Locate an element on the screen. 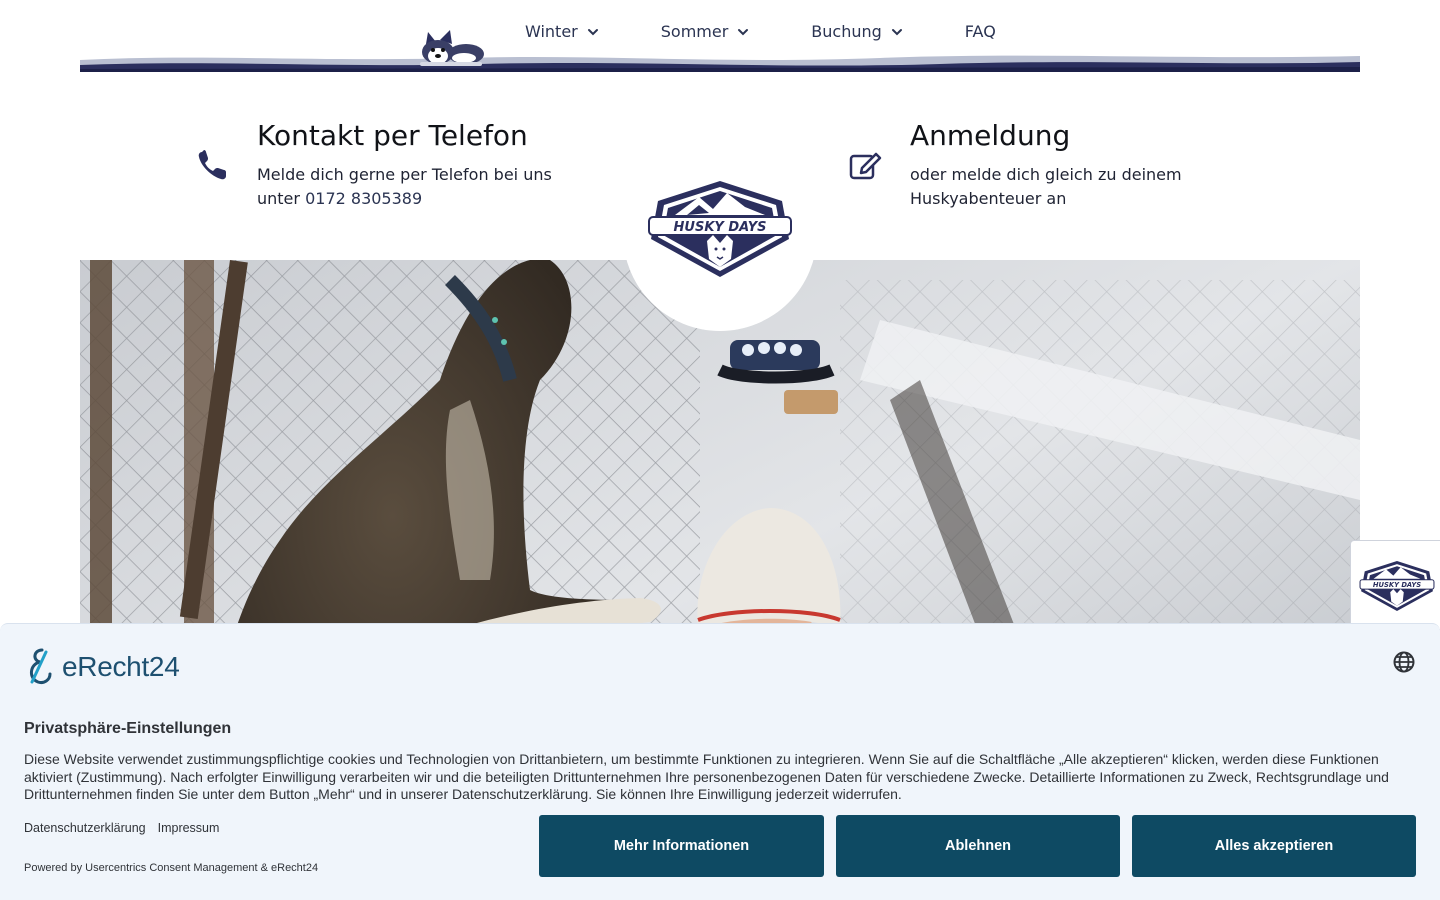 This screenshot has width=1440, height=900. husky-days-small-logo-icon: HUSKY DAYS is located at coordinates (1397, 586).